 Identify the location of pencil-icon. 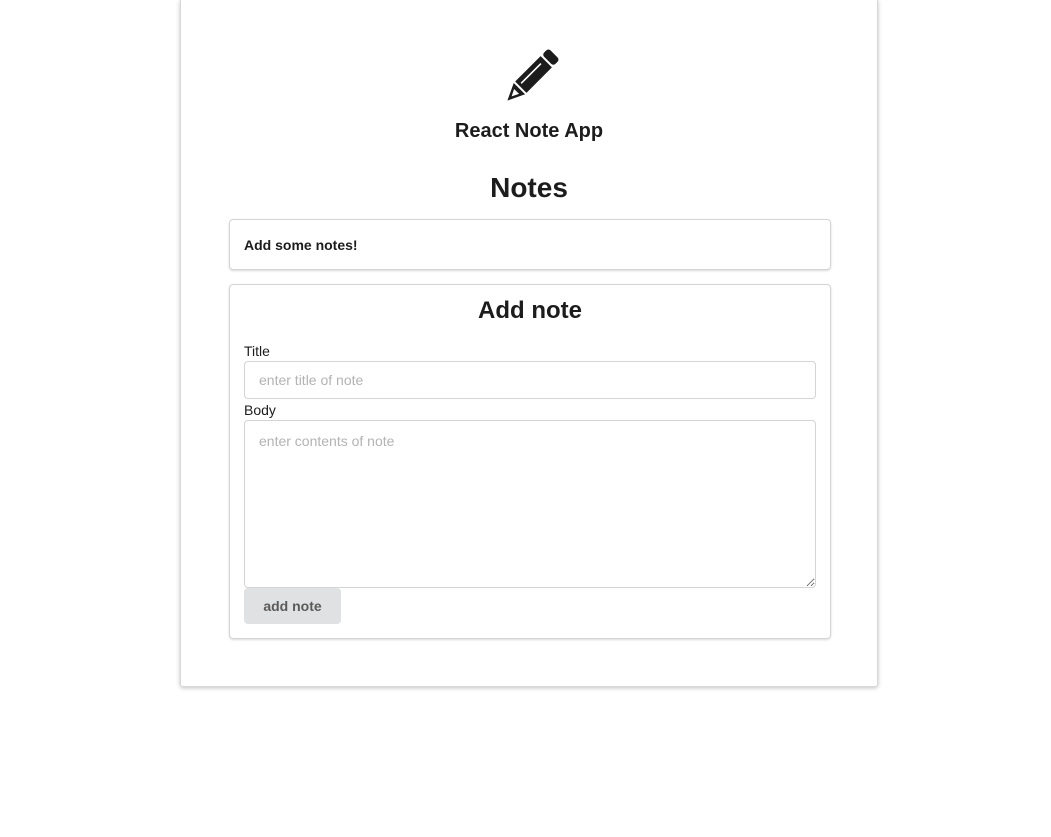
(533, 75).